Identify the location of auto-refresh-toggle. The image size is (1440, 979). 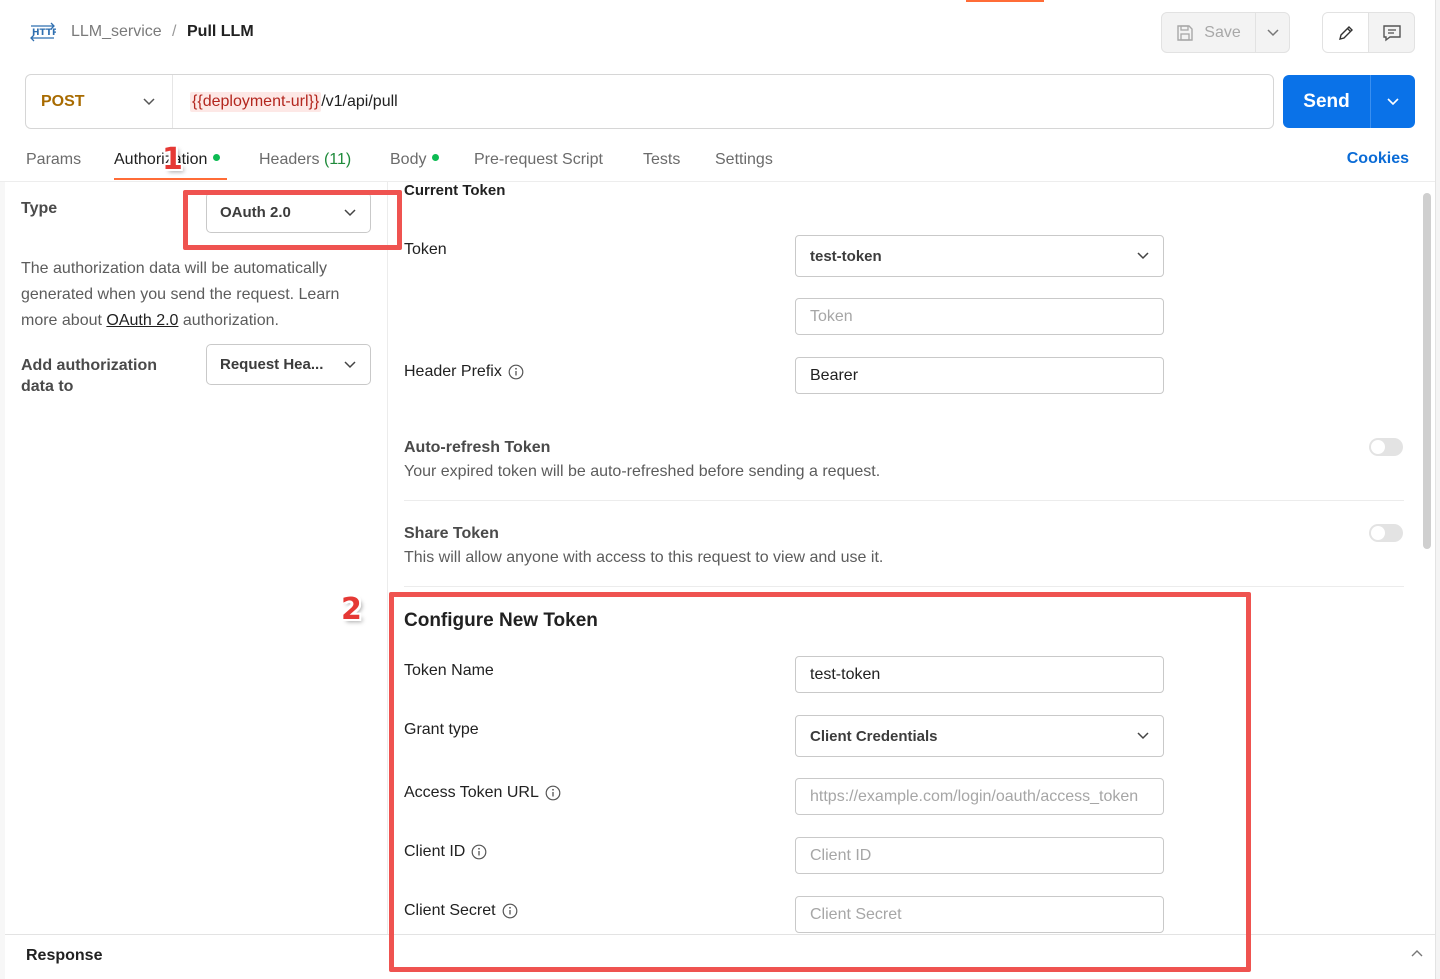
(1386, 447).